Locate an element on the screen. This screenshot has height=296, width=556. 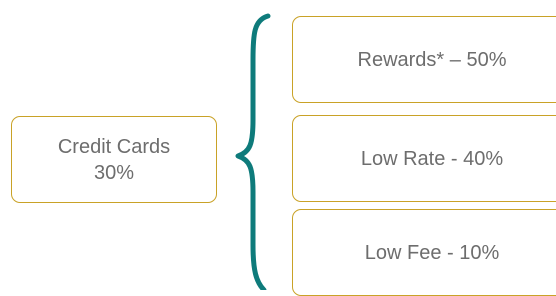
low-rate-node: Low Rate - 40% is located at coordinates (424, 158).